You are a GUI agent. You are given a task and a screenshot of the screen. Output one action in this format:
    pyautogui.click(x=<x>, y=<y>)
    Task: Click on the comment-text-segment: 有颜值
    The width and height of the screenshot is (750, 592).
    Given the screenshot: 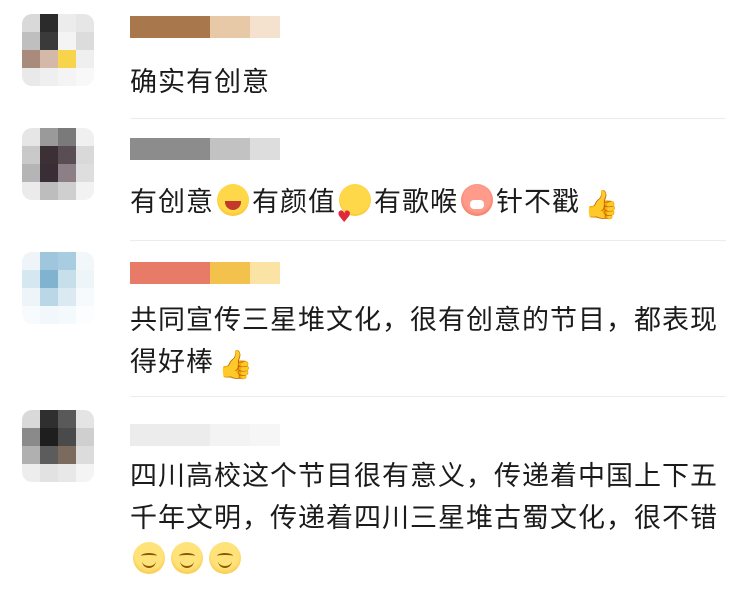 What is the action you would take?
    pyautogui.click(x=294, y=202)
    